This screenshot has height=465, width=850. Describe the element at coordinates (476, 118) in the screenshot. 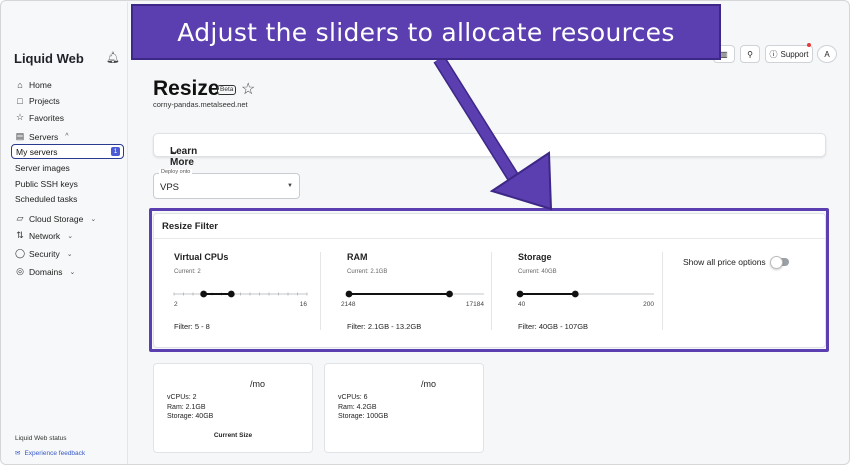

I see `arrow-shaft` at that location.